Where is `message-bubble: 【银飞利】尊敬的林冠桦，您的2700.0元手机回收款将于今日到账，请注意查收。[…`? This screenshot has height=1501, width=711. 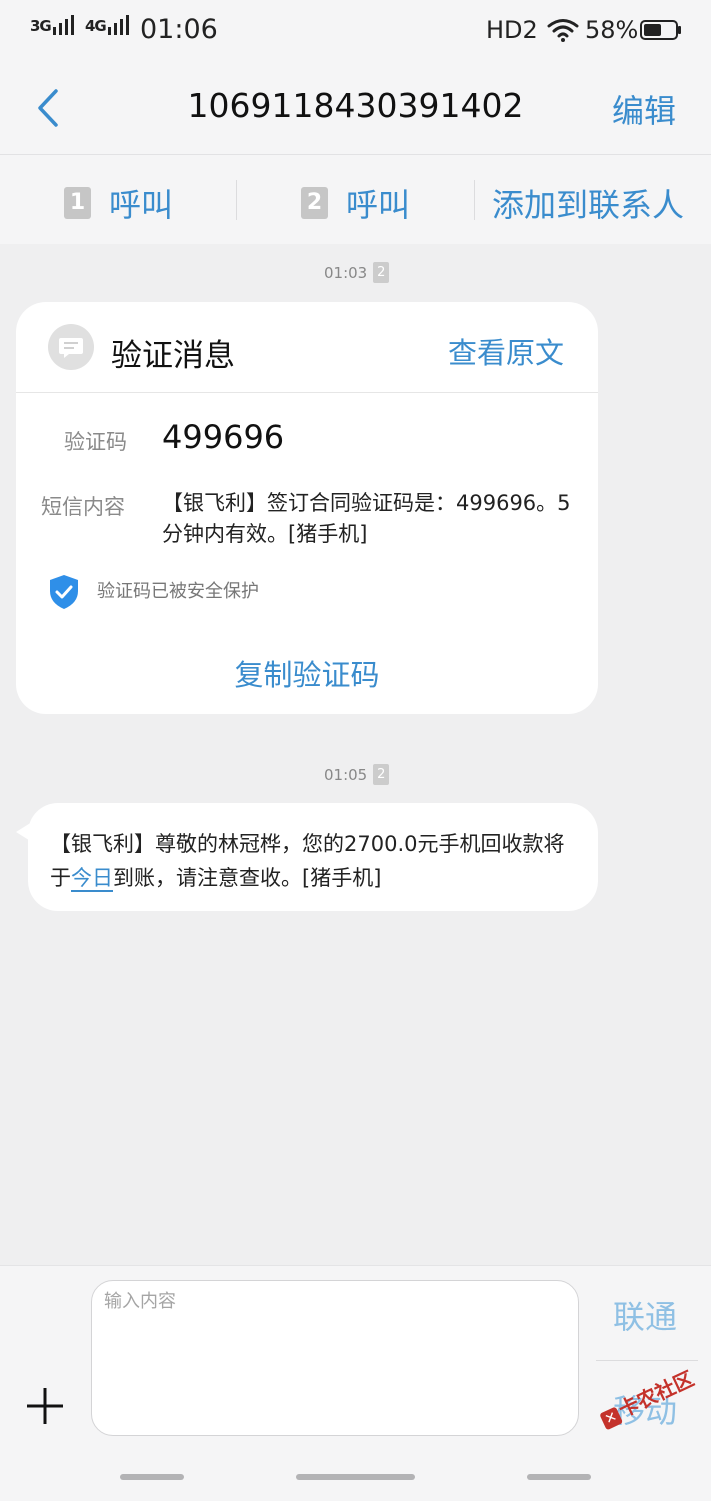 message-bubble: 【银飞利】尊敬的林冠桦，您的2700.0元手机回收款将于今日到账，请注意查收。[… is located at coordinates (313, 857).